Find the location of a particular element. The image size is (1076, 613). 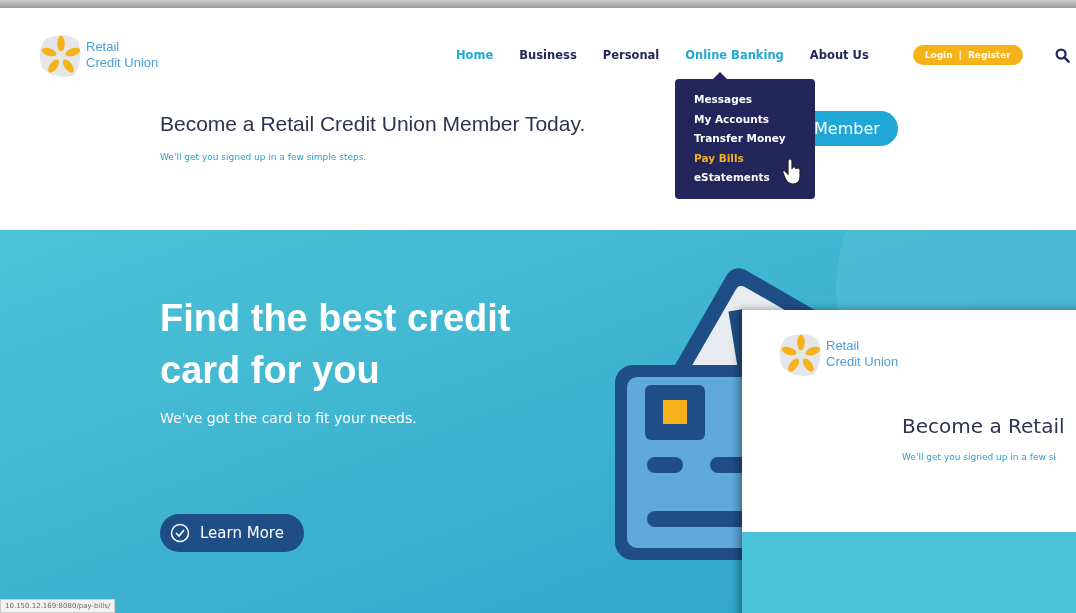

nav-link: About Us is located at coordinates (839, 55).